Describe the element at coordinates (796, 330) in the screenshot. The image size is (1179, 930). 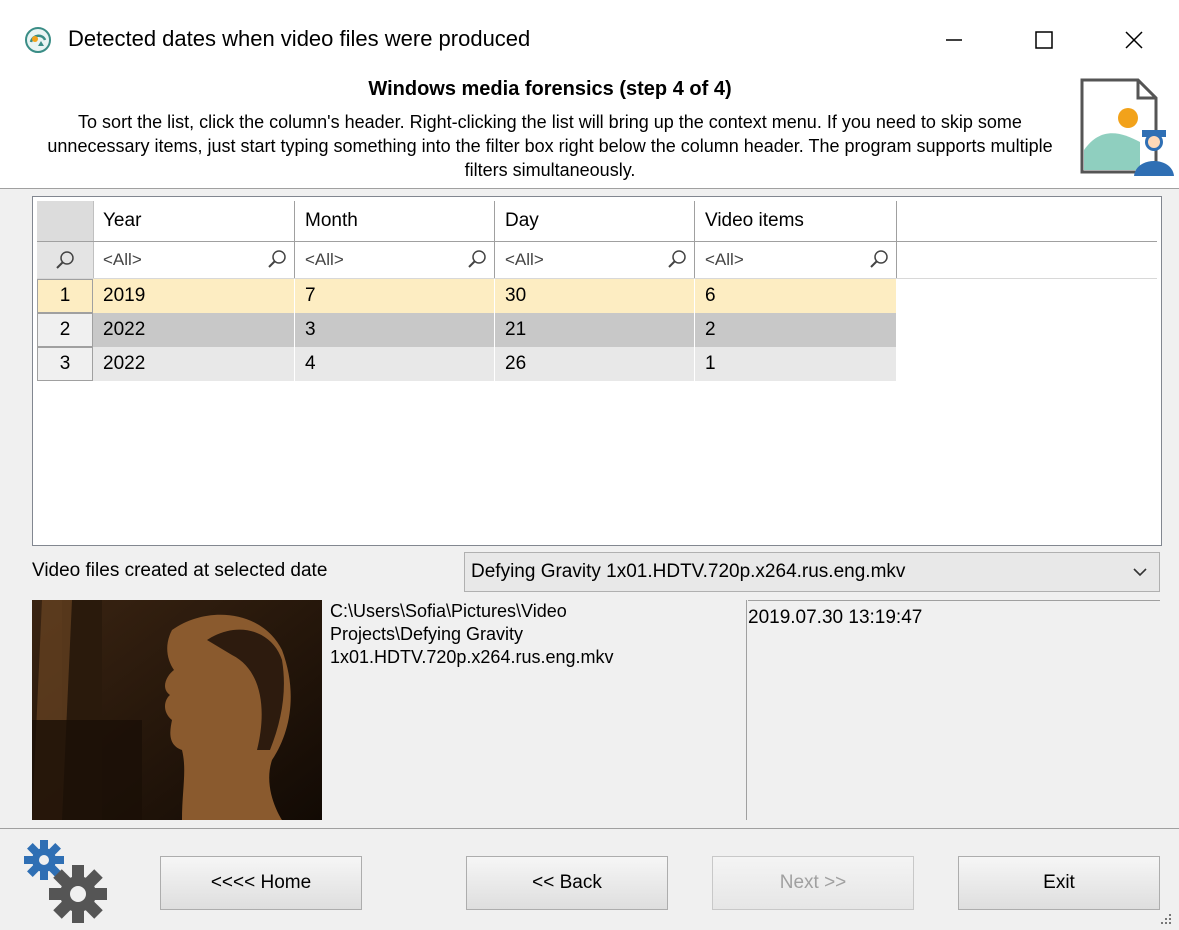
I see `cell-video-items: 2` at that location.